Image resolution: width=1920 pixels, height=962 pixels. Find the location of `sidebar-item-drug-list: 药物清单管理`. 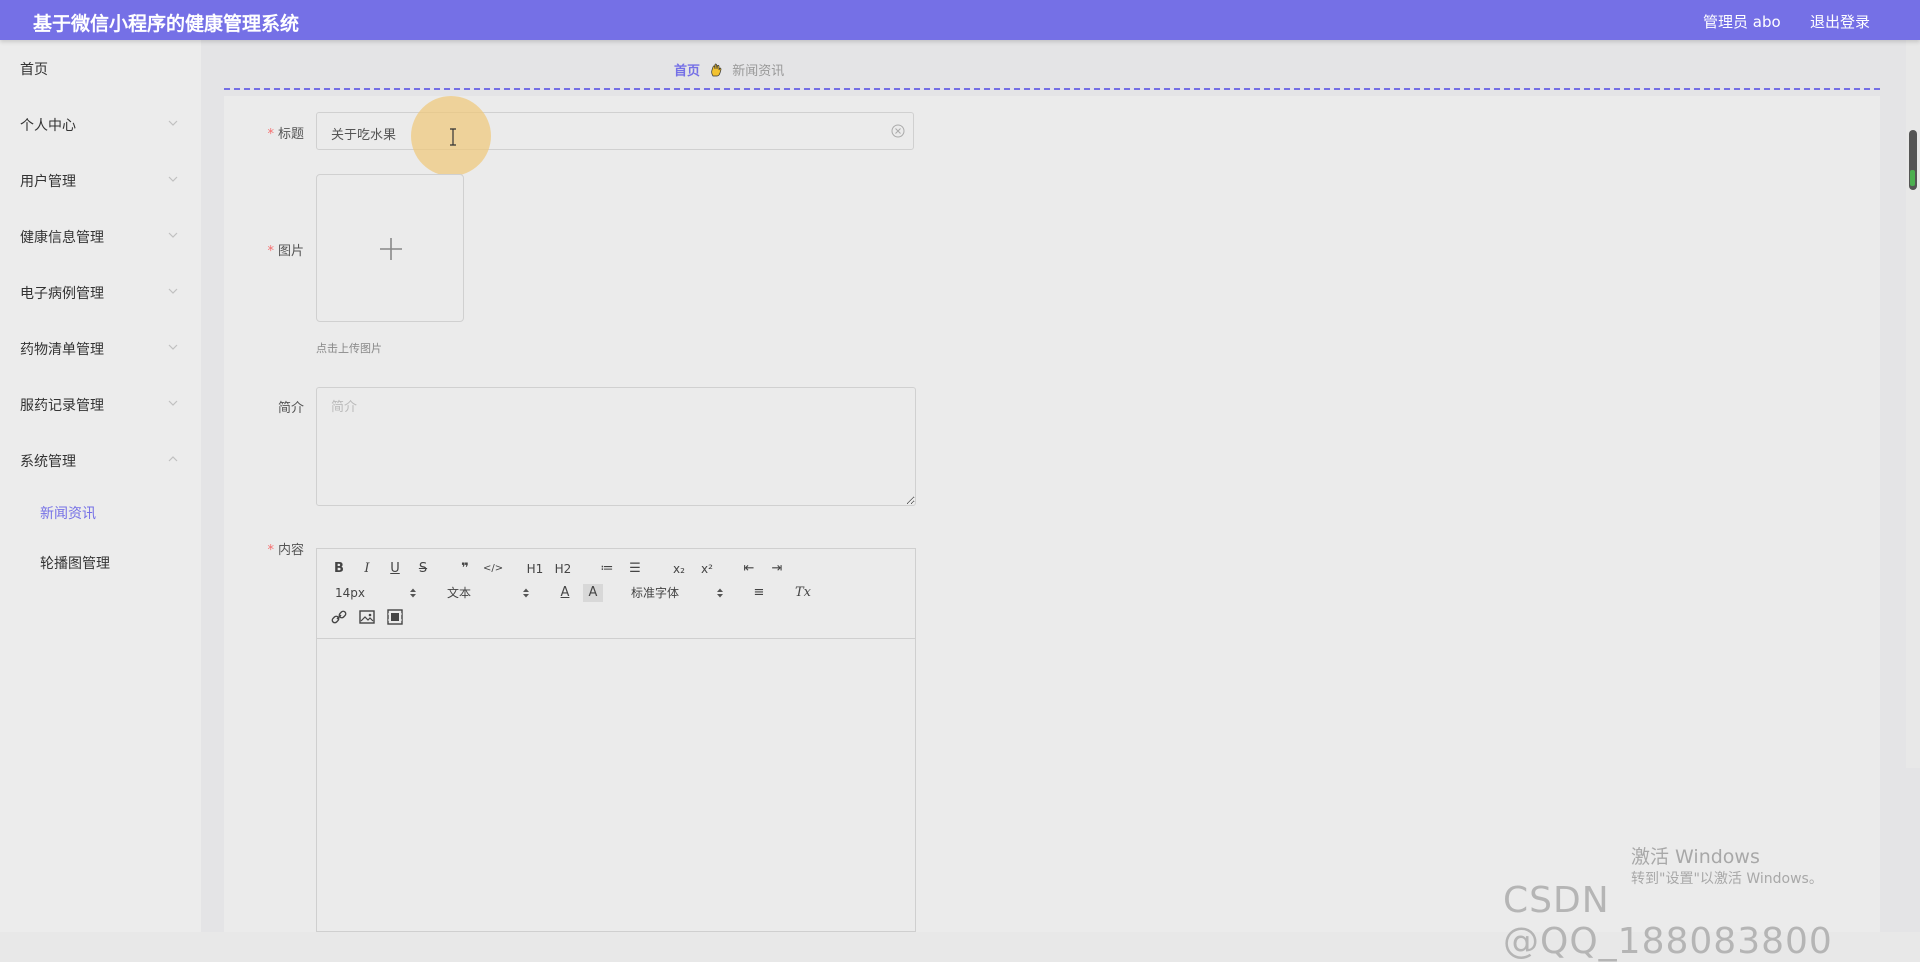

sidebar-item-drug-list: 药物清单管理 is located at coordinates (100, 348).